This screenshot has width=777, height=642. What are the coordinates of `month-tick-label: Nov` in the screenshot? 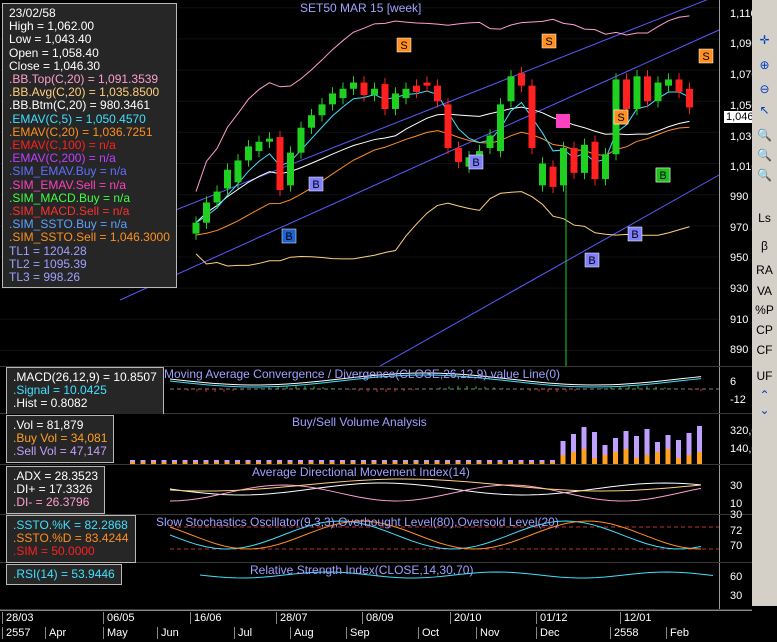 It's located at (488, 633).